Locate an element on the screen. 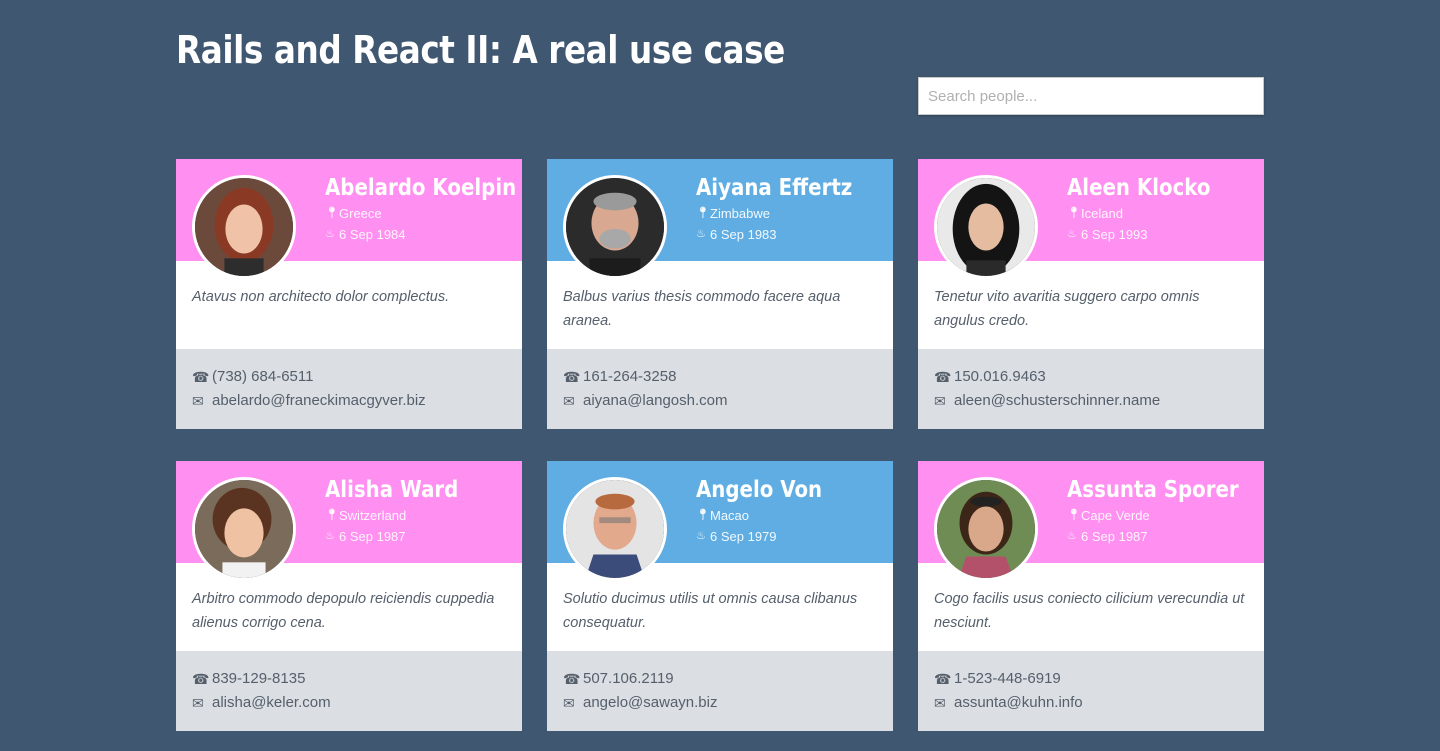  person-email: angelo@sawayn.biz is located at coordinates (650, 703).